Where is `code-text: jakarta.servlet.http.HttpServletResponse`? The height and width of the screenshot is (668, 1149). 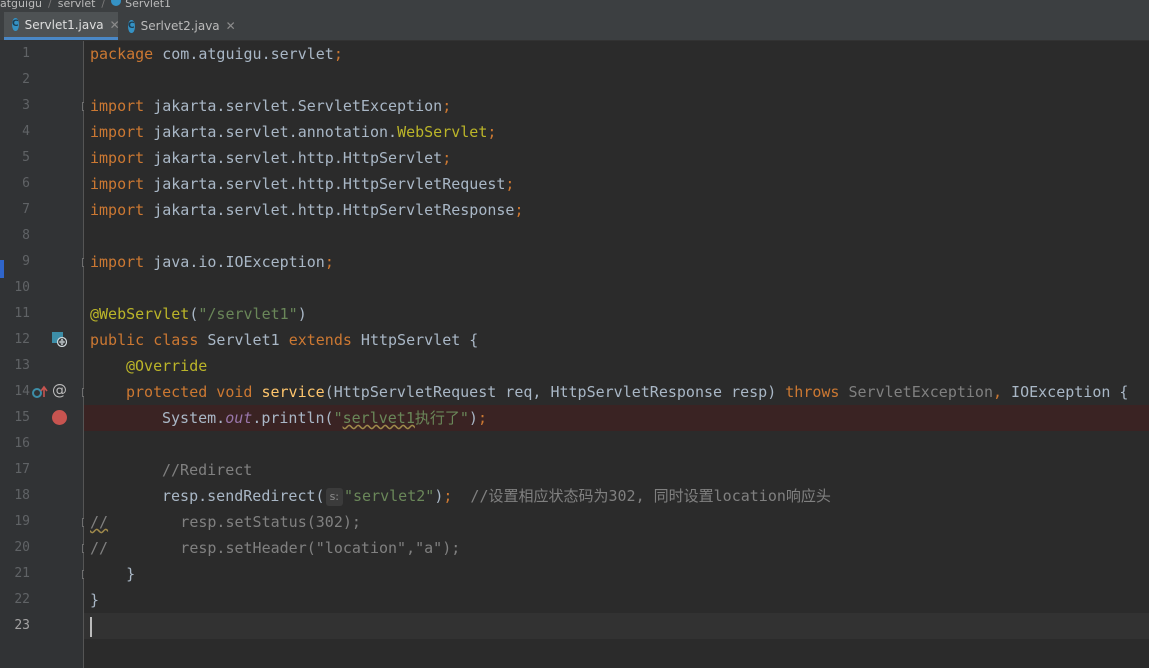
code-text: jakarta.servlet.http.HttpServletResponse is located at coordinates (329, 210).